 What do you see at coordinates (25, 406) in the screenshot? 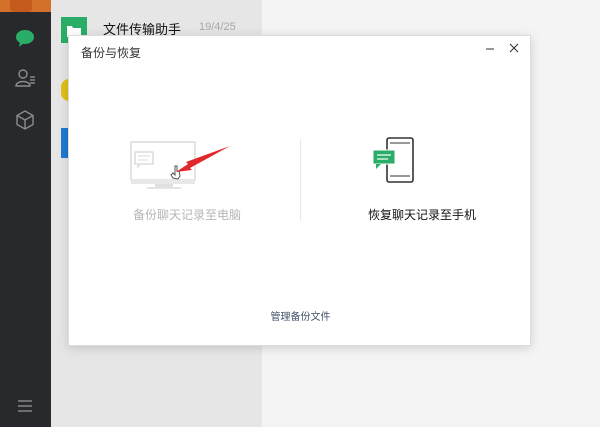
I see `menu-icon` at bounding box center [25, 406].